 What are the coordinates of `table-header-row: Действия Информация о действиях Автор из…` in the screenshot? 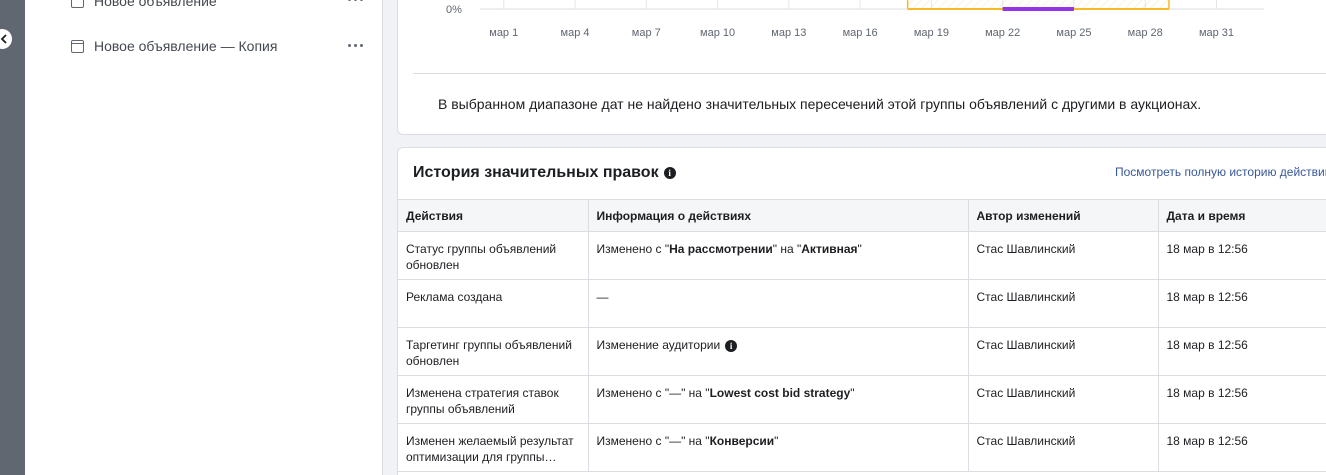 It's located at (862, 215).